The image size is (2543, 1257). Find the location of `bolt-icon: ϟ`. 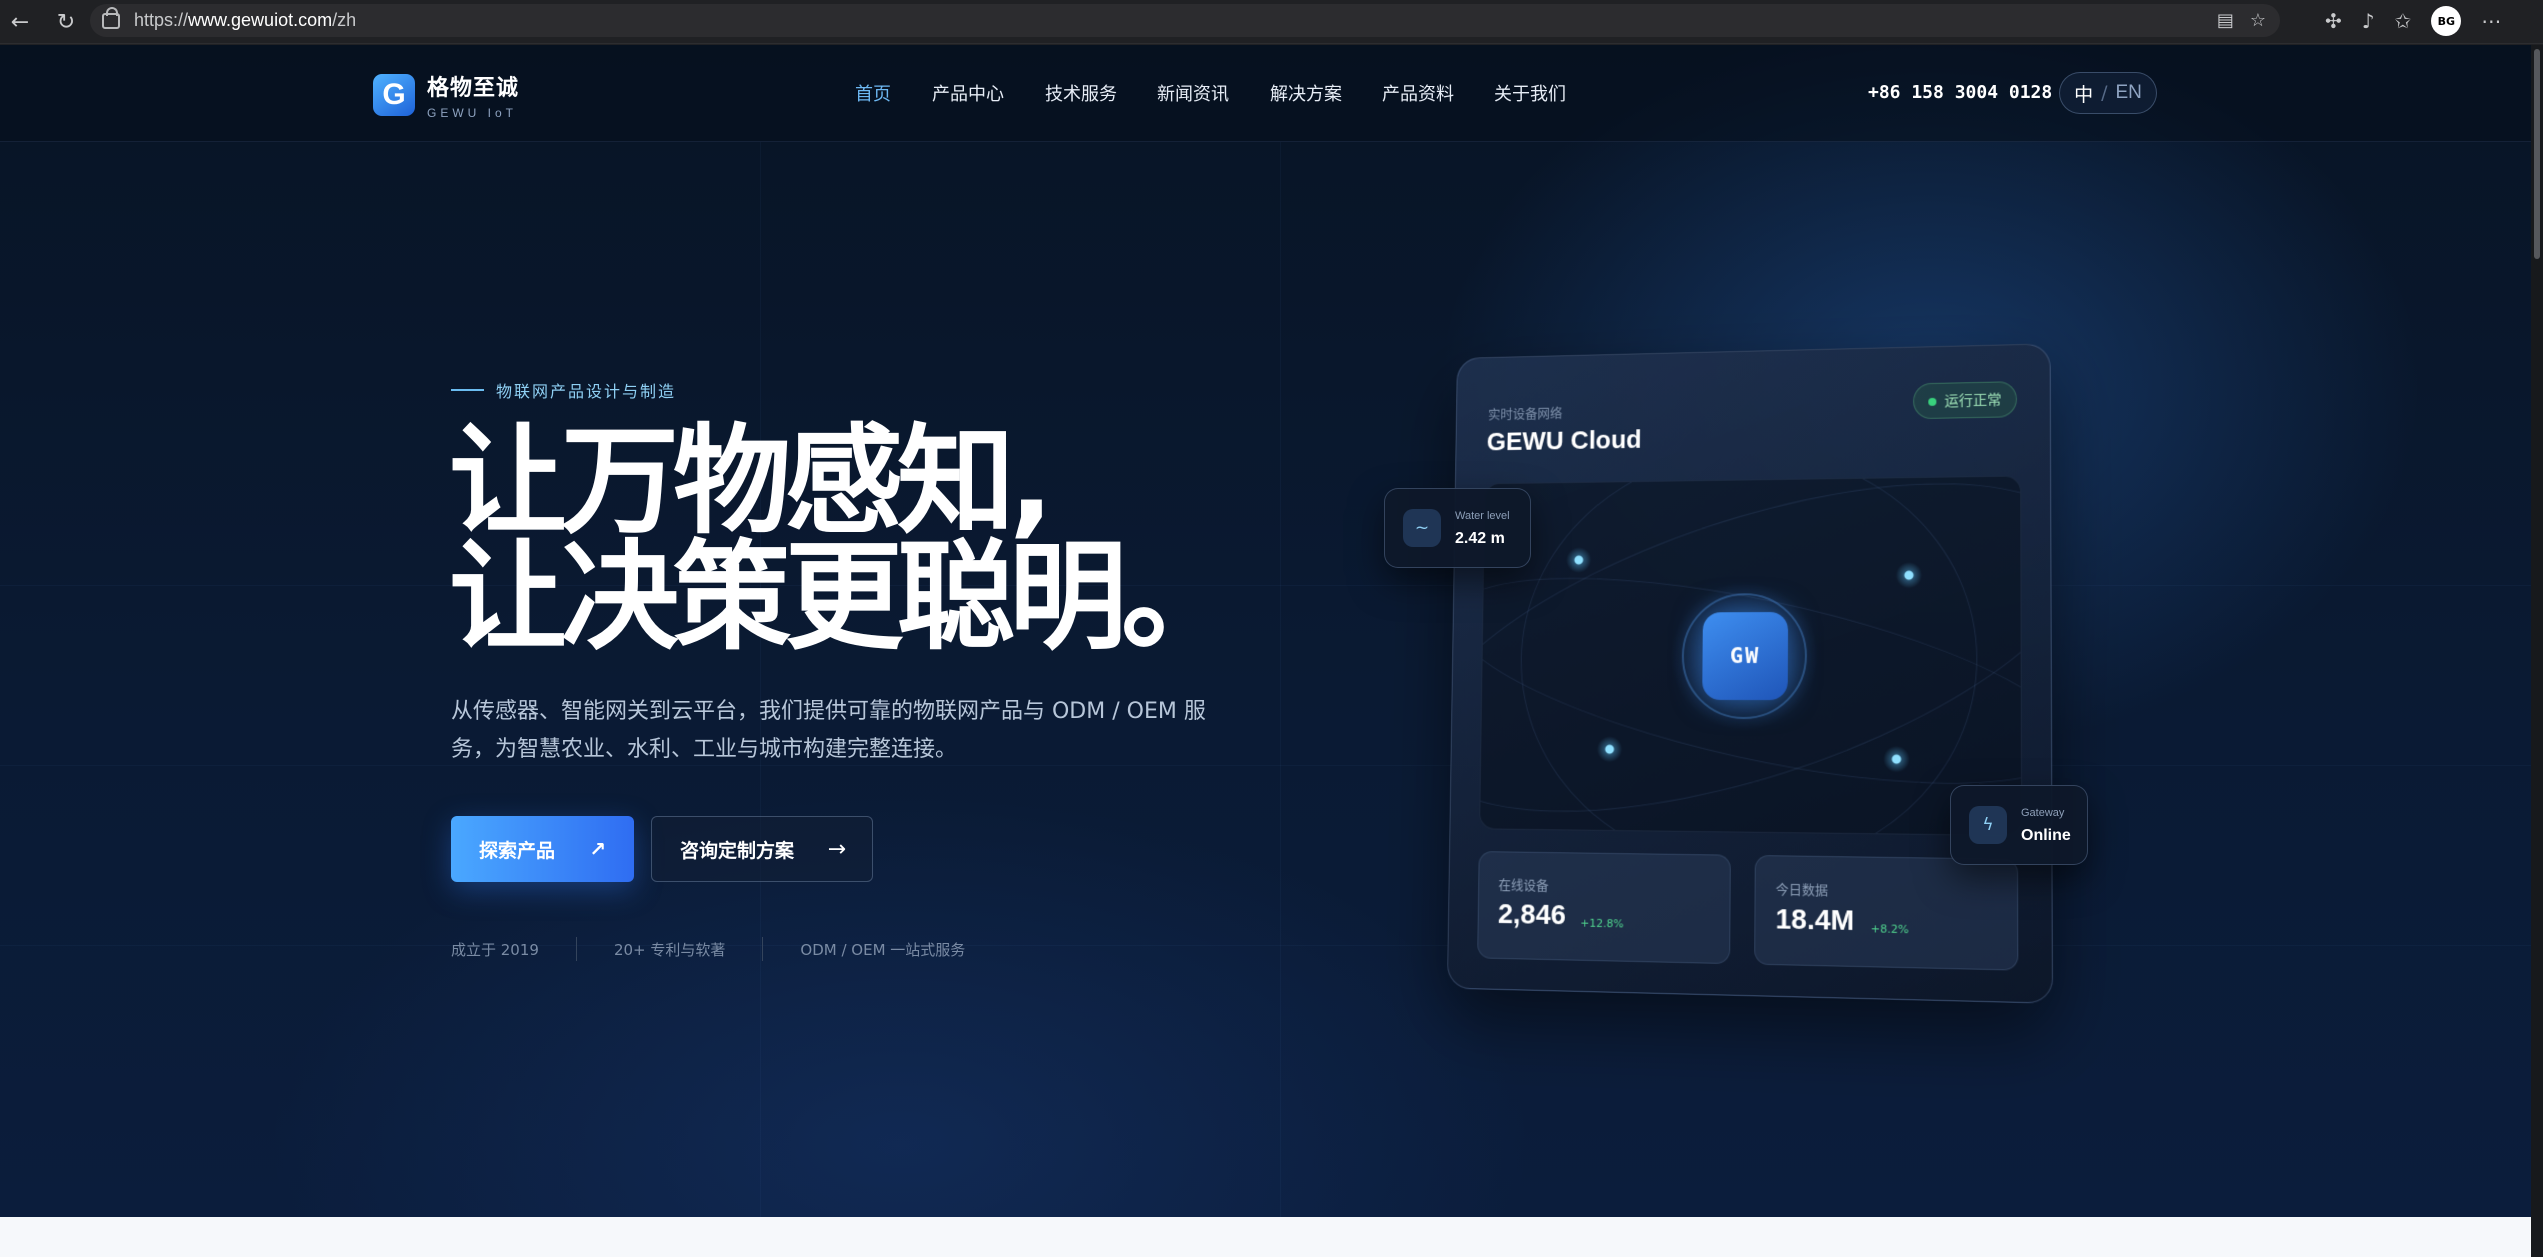

bolt-icon: ϟ is located at coordinates (1988, 825).